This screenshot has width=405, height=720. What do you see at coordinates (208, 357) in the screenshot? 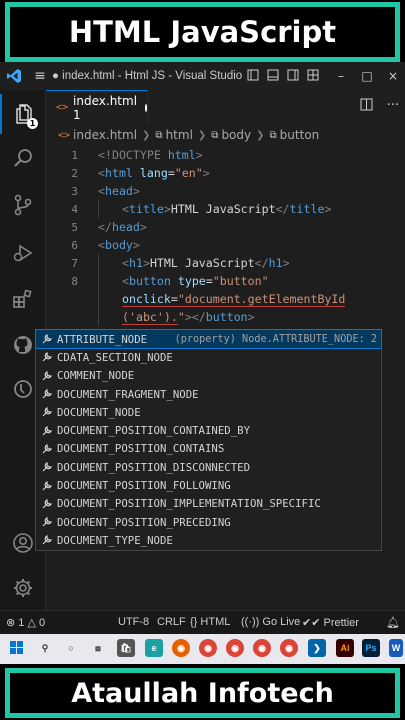
I see `suggestion-item: CDATA_SECTION_NODE` at bounding box center [208, 357].